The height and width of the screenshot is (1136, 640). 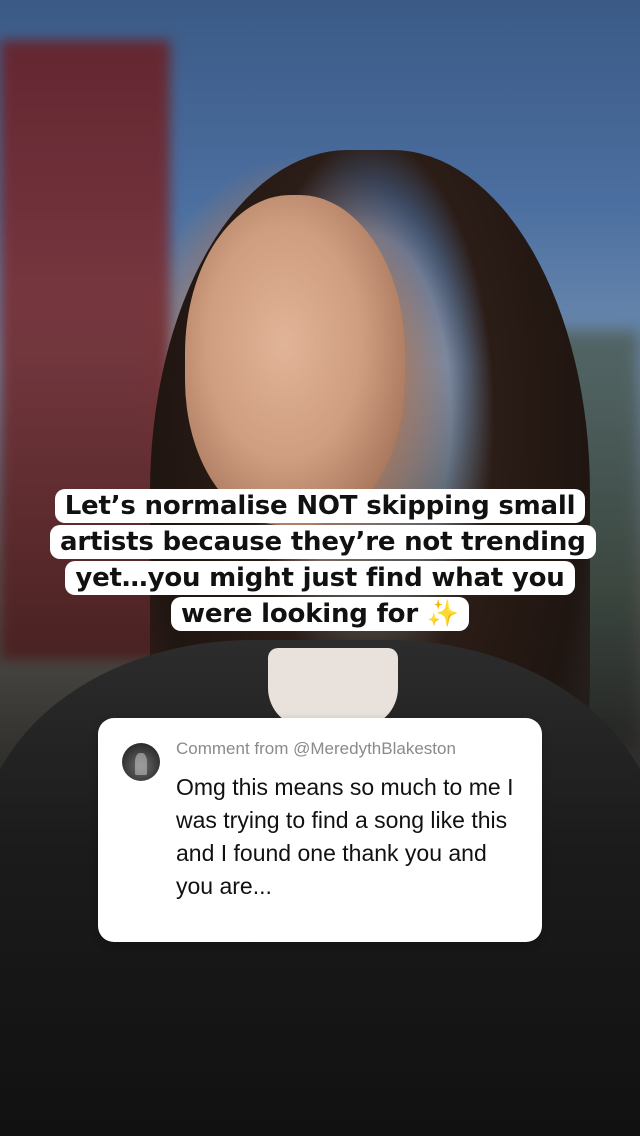 I want to click on subject-shirt, so click(x=333, y=688).